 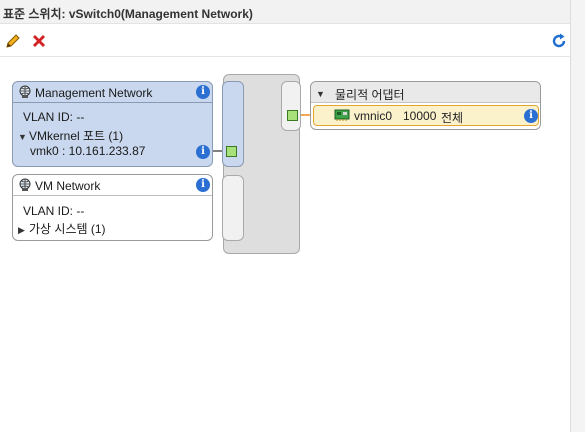 I want to click on section-label: 가상 시스템 (1), so click(x=67, y=229).